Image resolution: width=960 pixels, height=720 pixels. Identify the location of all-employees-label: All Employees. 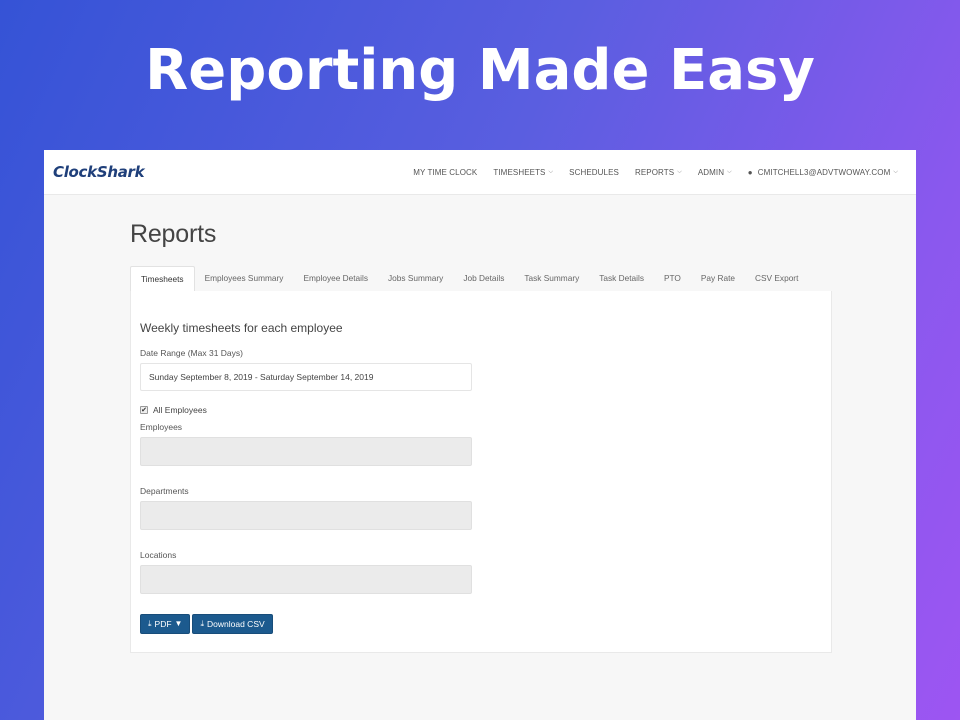
(180, 410).